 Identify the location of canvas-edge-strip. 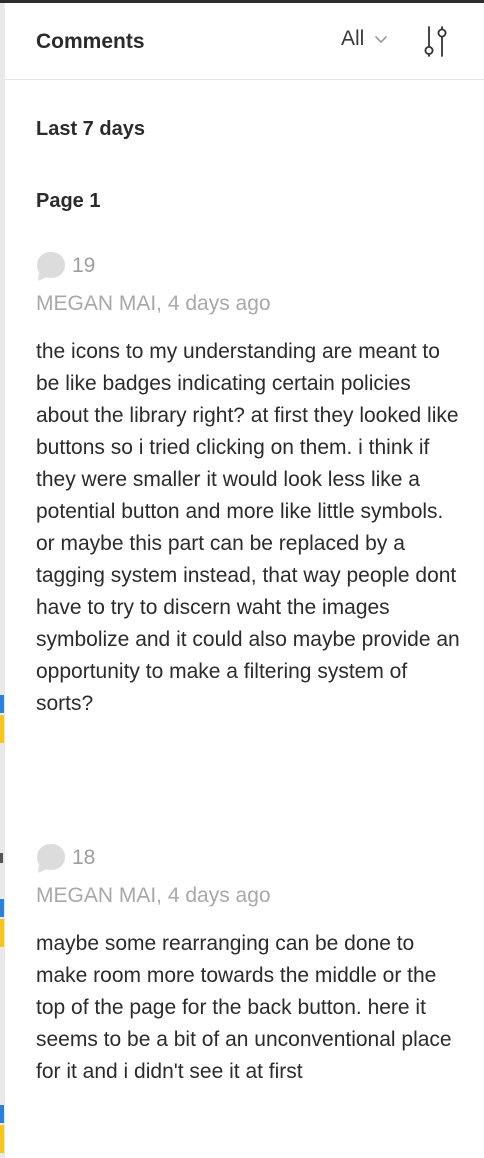
(2, 580).